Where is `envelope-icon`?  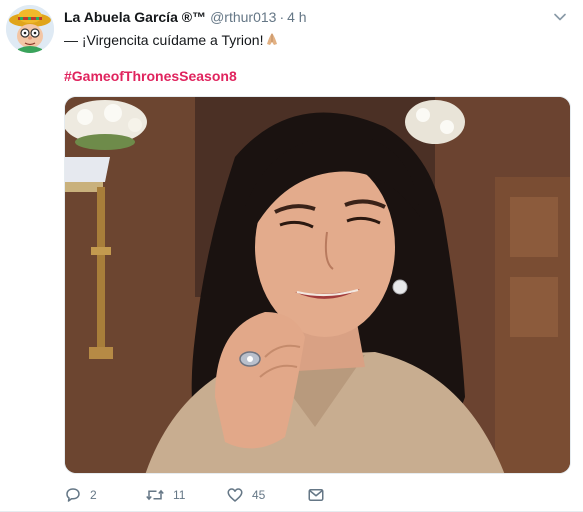
envelope-icon is located at coordinates (316, 495).